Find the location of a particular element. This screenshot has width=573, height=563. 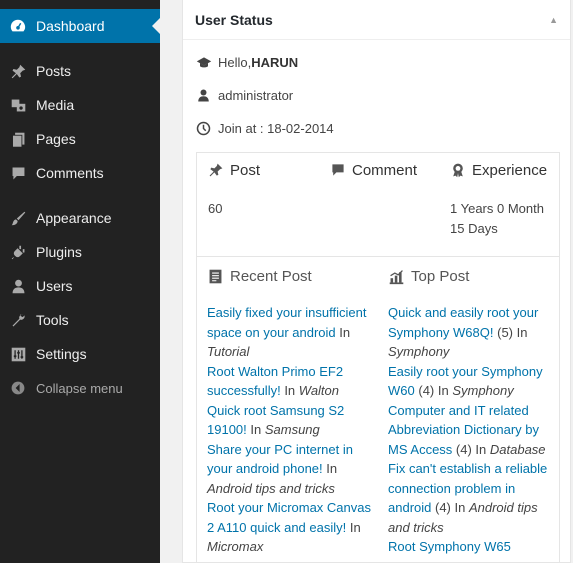

dashboard-icon is located at coordinates (18, 26).